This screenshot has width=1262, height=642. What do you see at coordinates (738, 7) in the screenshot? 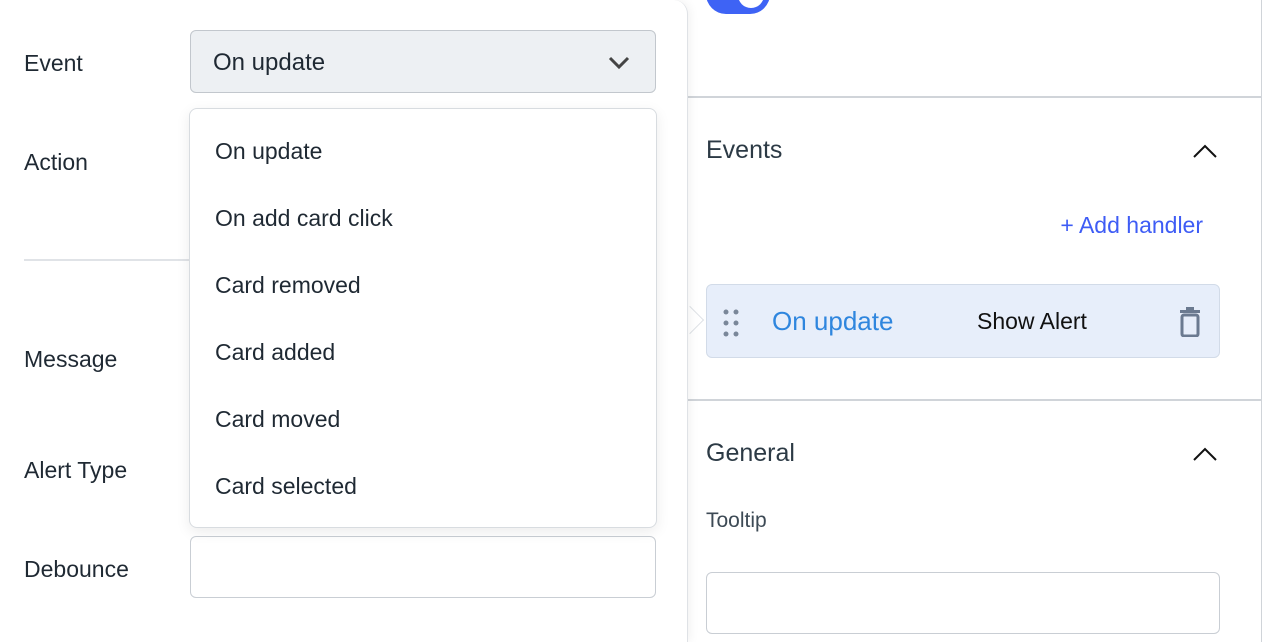
I see `toggle-switch` at bounding box center [738, 7].